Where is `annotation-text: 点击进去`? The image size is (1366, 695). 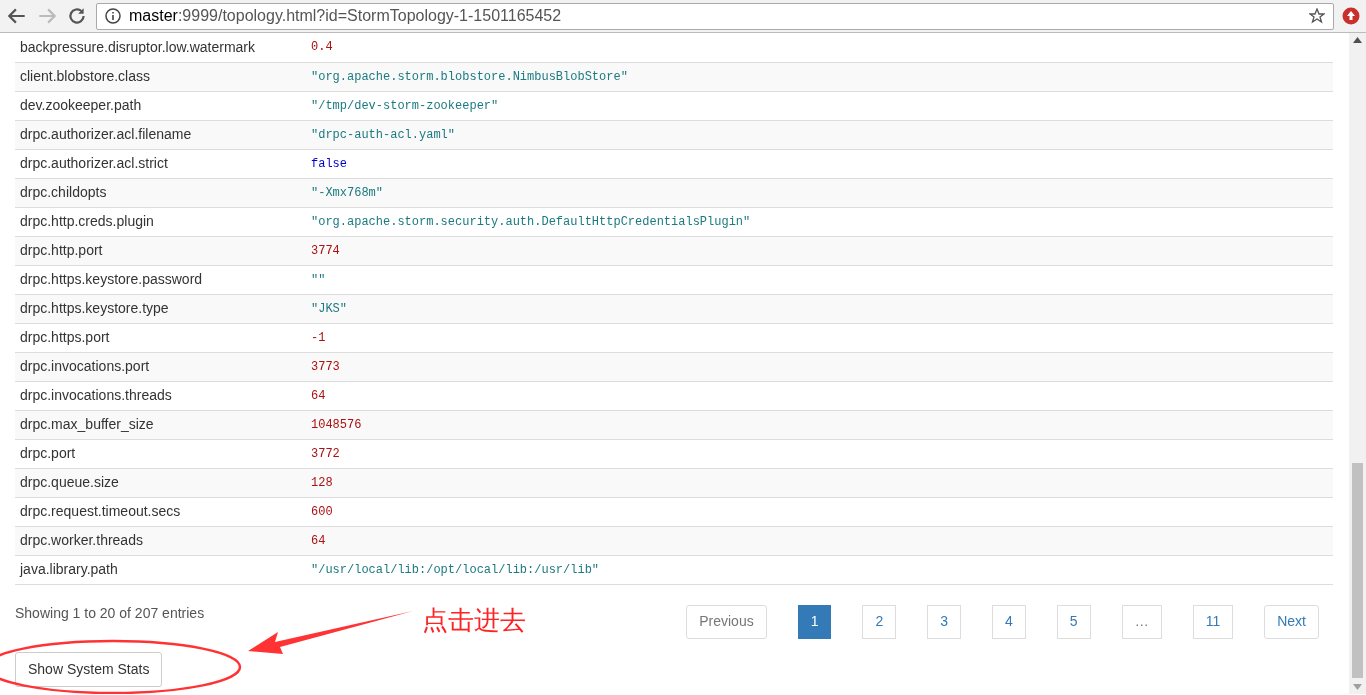 annotation-text: 点击进去 is located at coordinates (474, 620).